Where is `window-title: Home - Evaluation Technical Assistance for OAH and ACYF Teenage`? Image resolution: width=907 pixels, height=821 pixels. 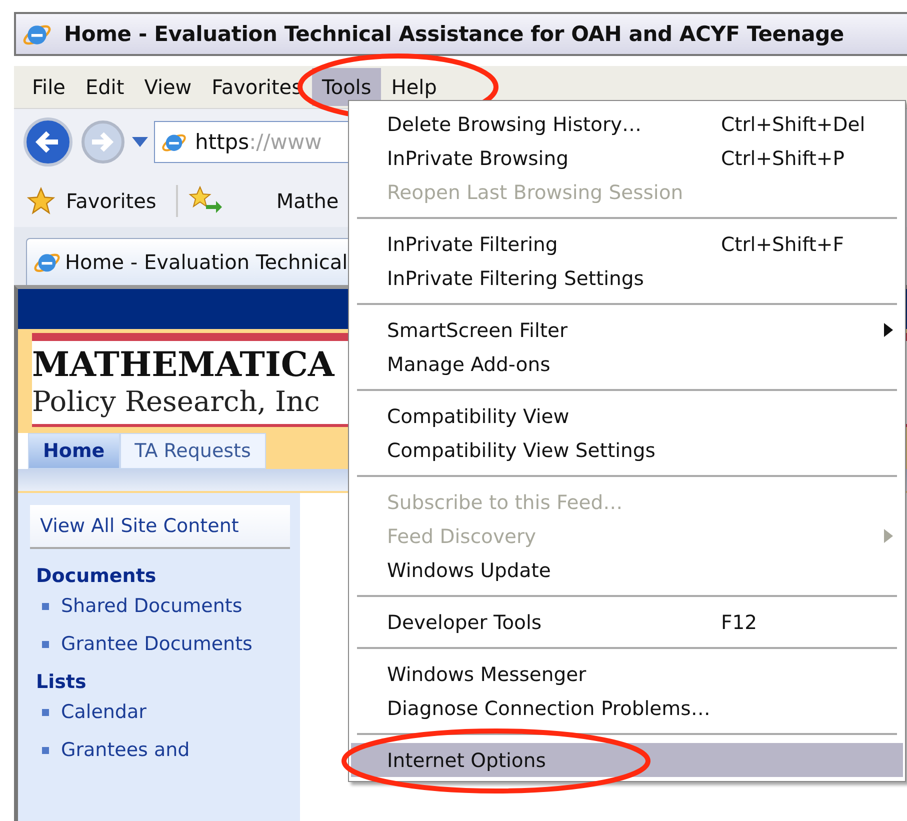
window-title: Home - Evaluation Technical Assistance for OAH and ACYF Teenage is located at coordinates (454, 34).